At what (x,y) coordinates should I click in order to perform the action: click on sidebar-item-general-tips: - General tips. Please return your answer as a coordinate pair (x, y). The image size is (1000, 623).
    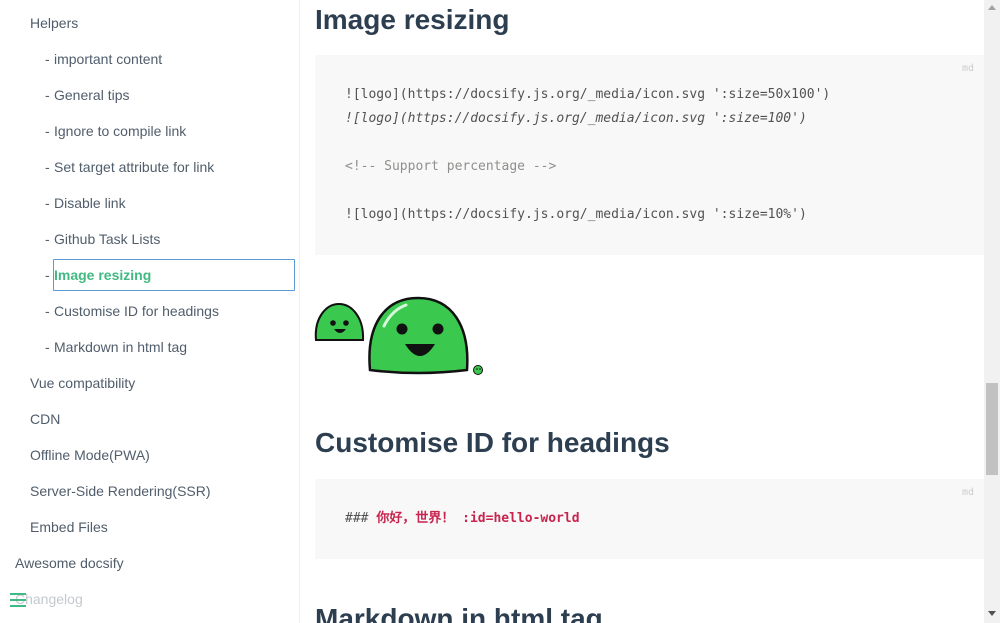
    Looking at the image, I should click on (87, 95).